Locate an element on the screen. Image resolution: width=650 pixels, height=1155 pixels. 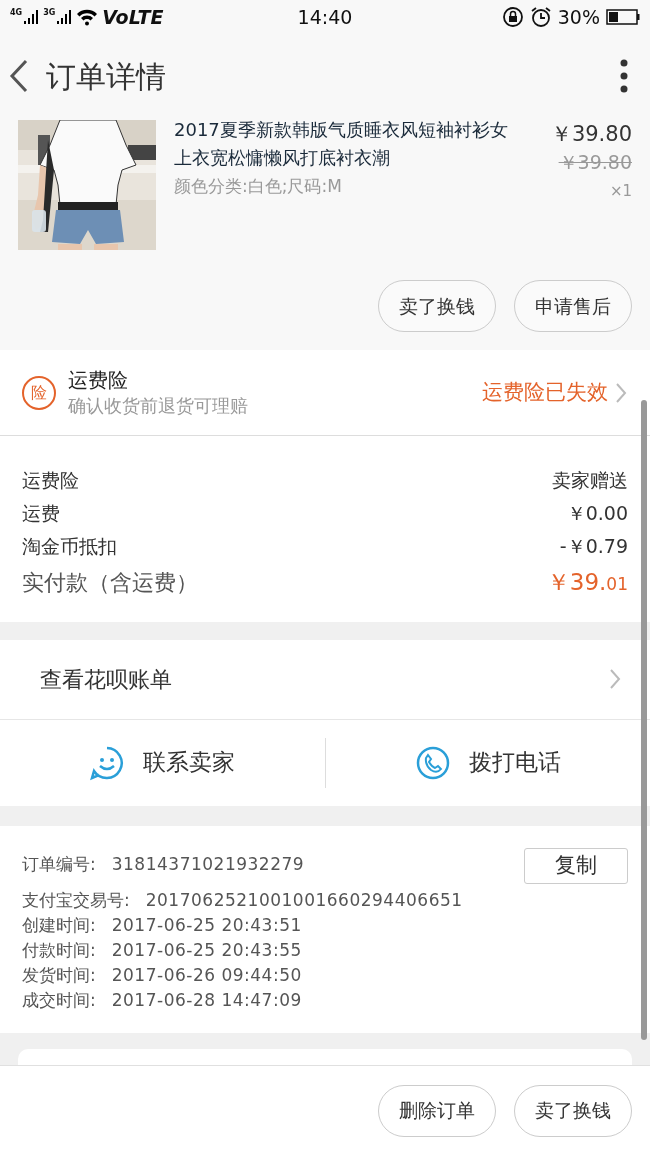
info-label: 创建时间: is located at coordinates (59, 925).